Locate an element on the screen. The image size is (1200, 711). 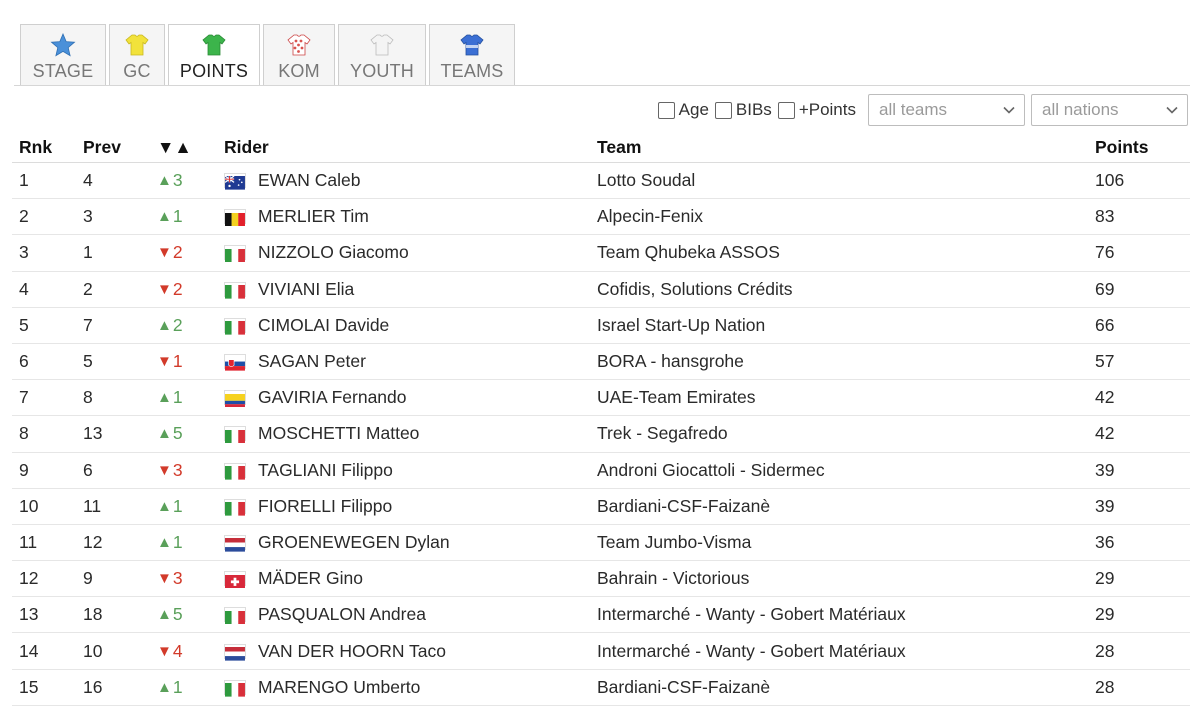
team-name-link: Team Qhubeka ASSOS is located at coordinates (688, 252).